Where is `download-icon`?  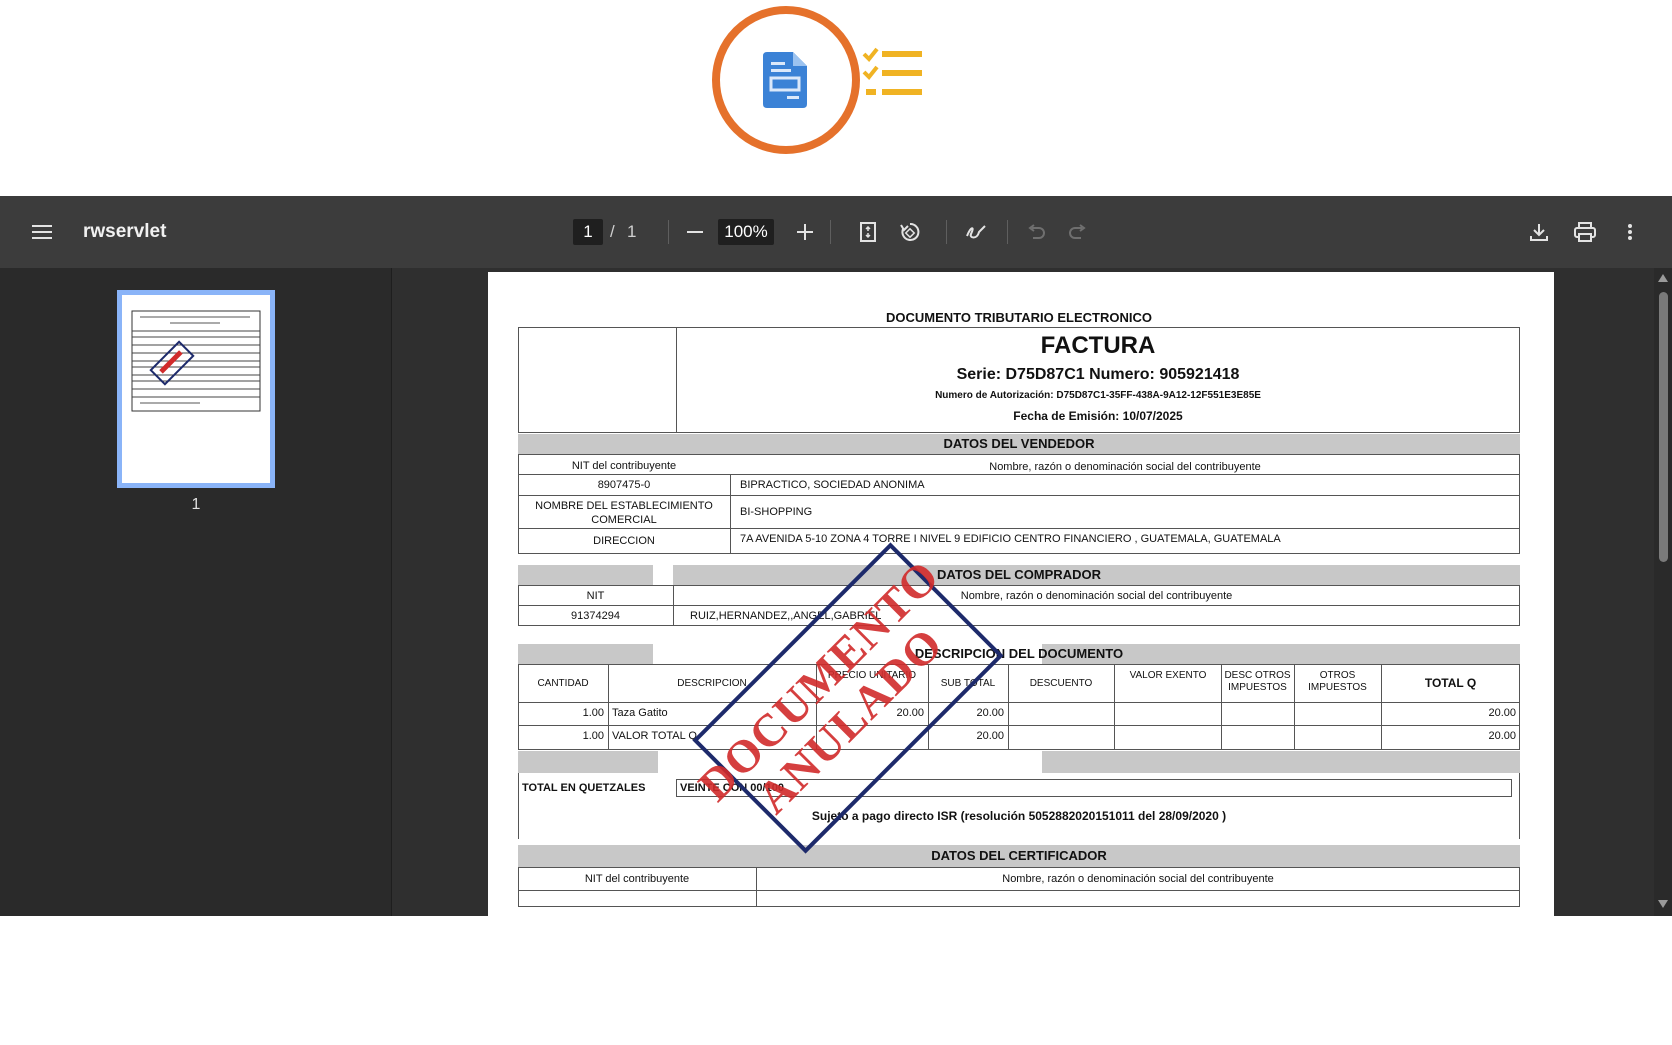
download-icon is located at coordinates (1539, 232).